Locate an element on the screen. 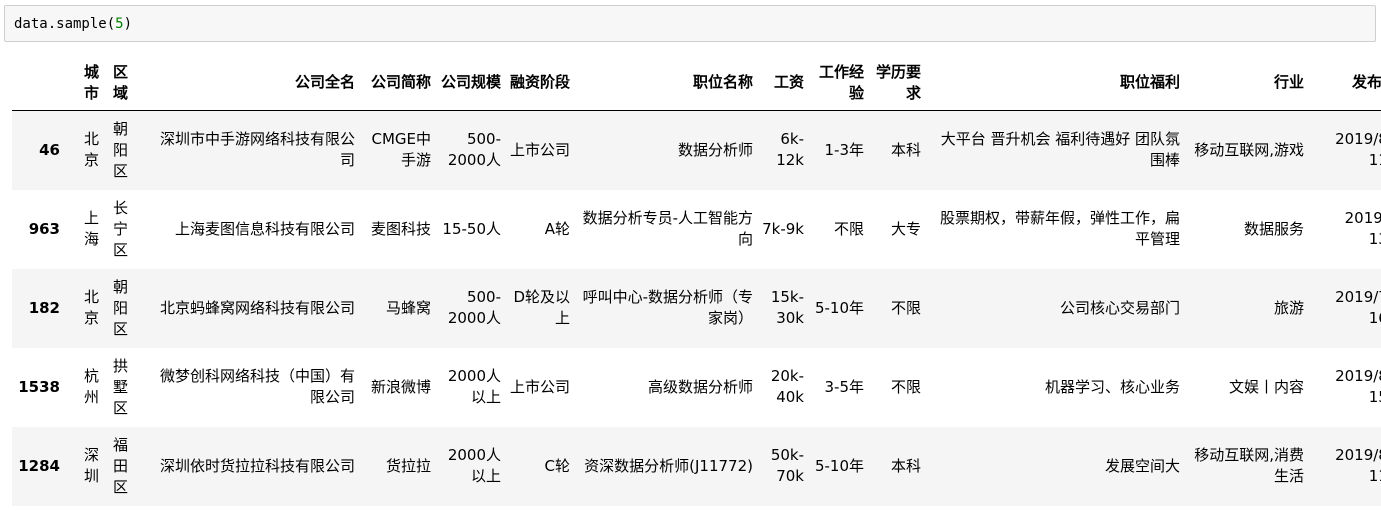 The width and height of the screenshot is (1381, 519). cell-financing-stage: C轮 is located at coordinates (557, 465).